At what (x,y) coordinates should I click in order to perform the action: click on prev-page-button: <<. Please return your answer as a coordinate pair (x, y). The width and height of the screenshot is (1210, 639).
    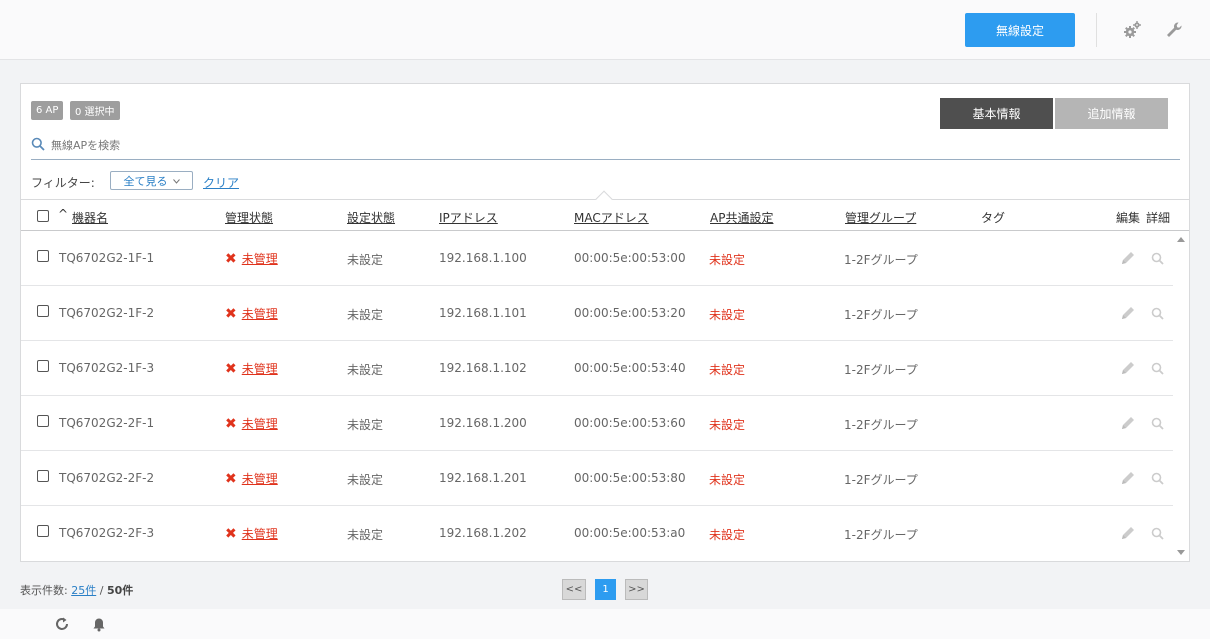
    Looking at the image, I should click on (574, 589).